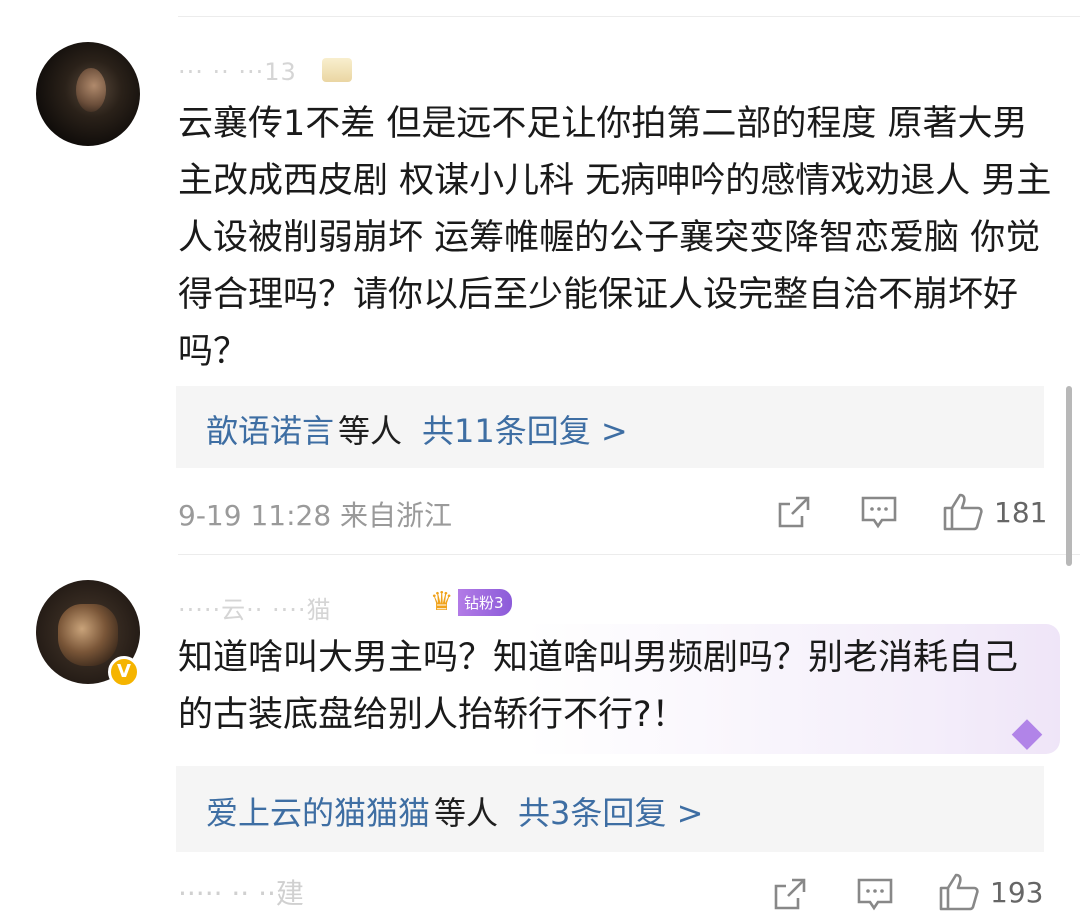 The height and width of the screenshot is (924, 1080). What do you see at coordinates (88, 94) in the screenshot?
I see `avatar` at bounding box center [88, 94].